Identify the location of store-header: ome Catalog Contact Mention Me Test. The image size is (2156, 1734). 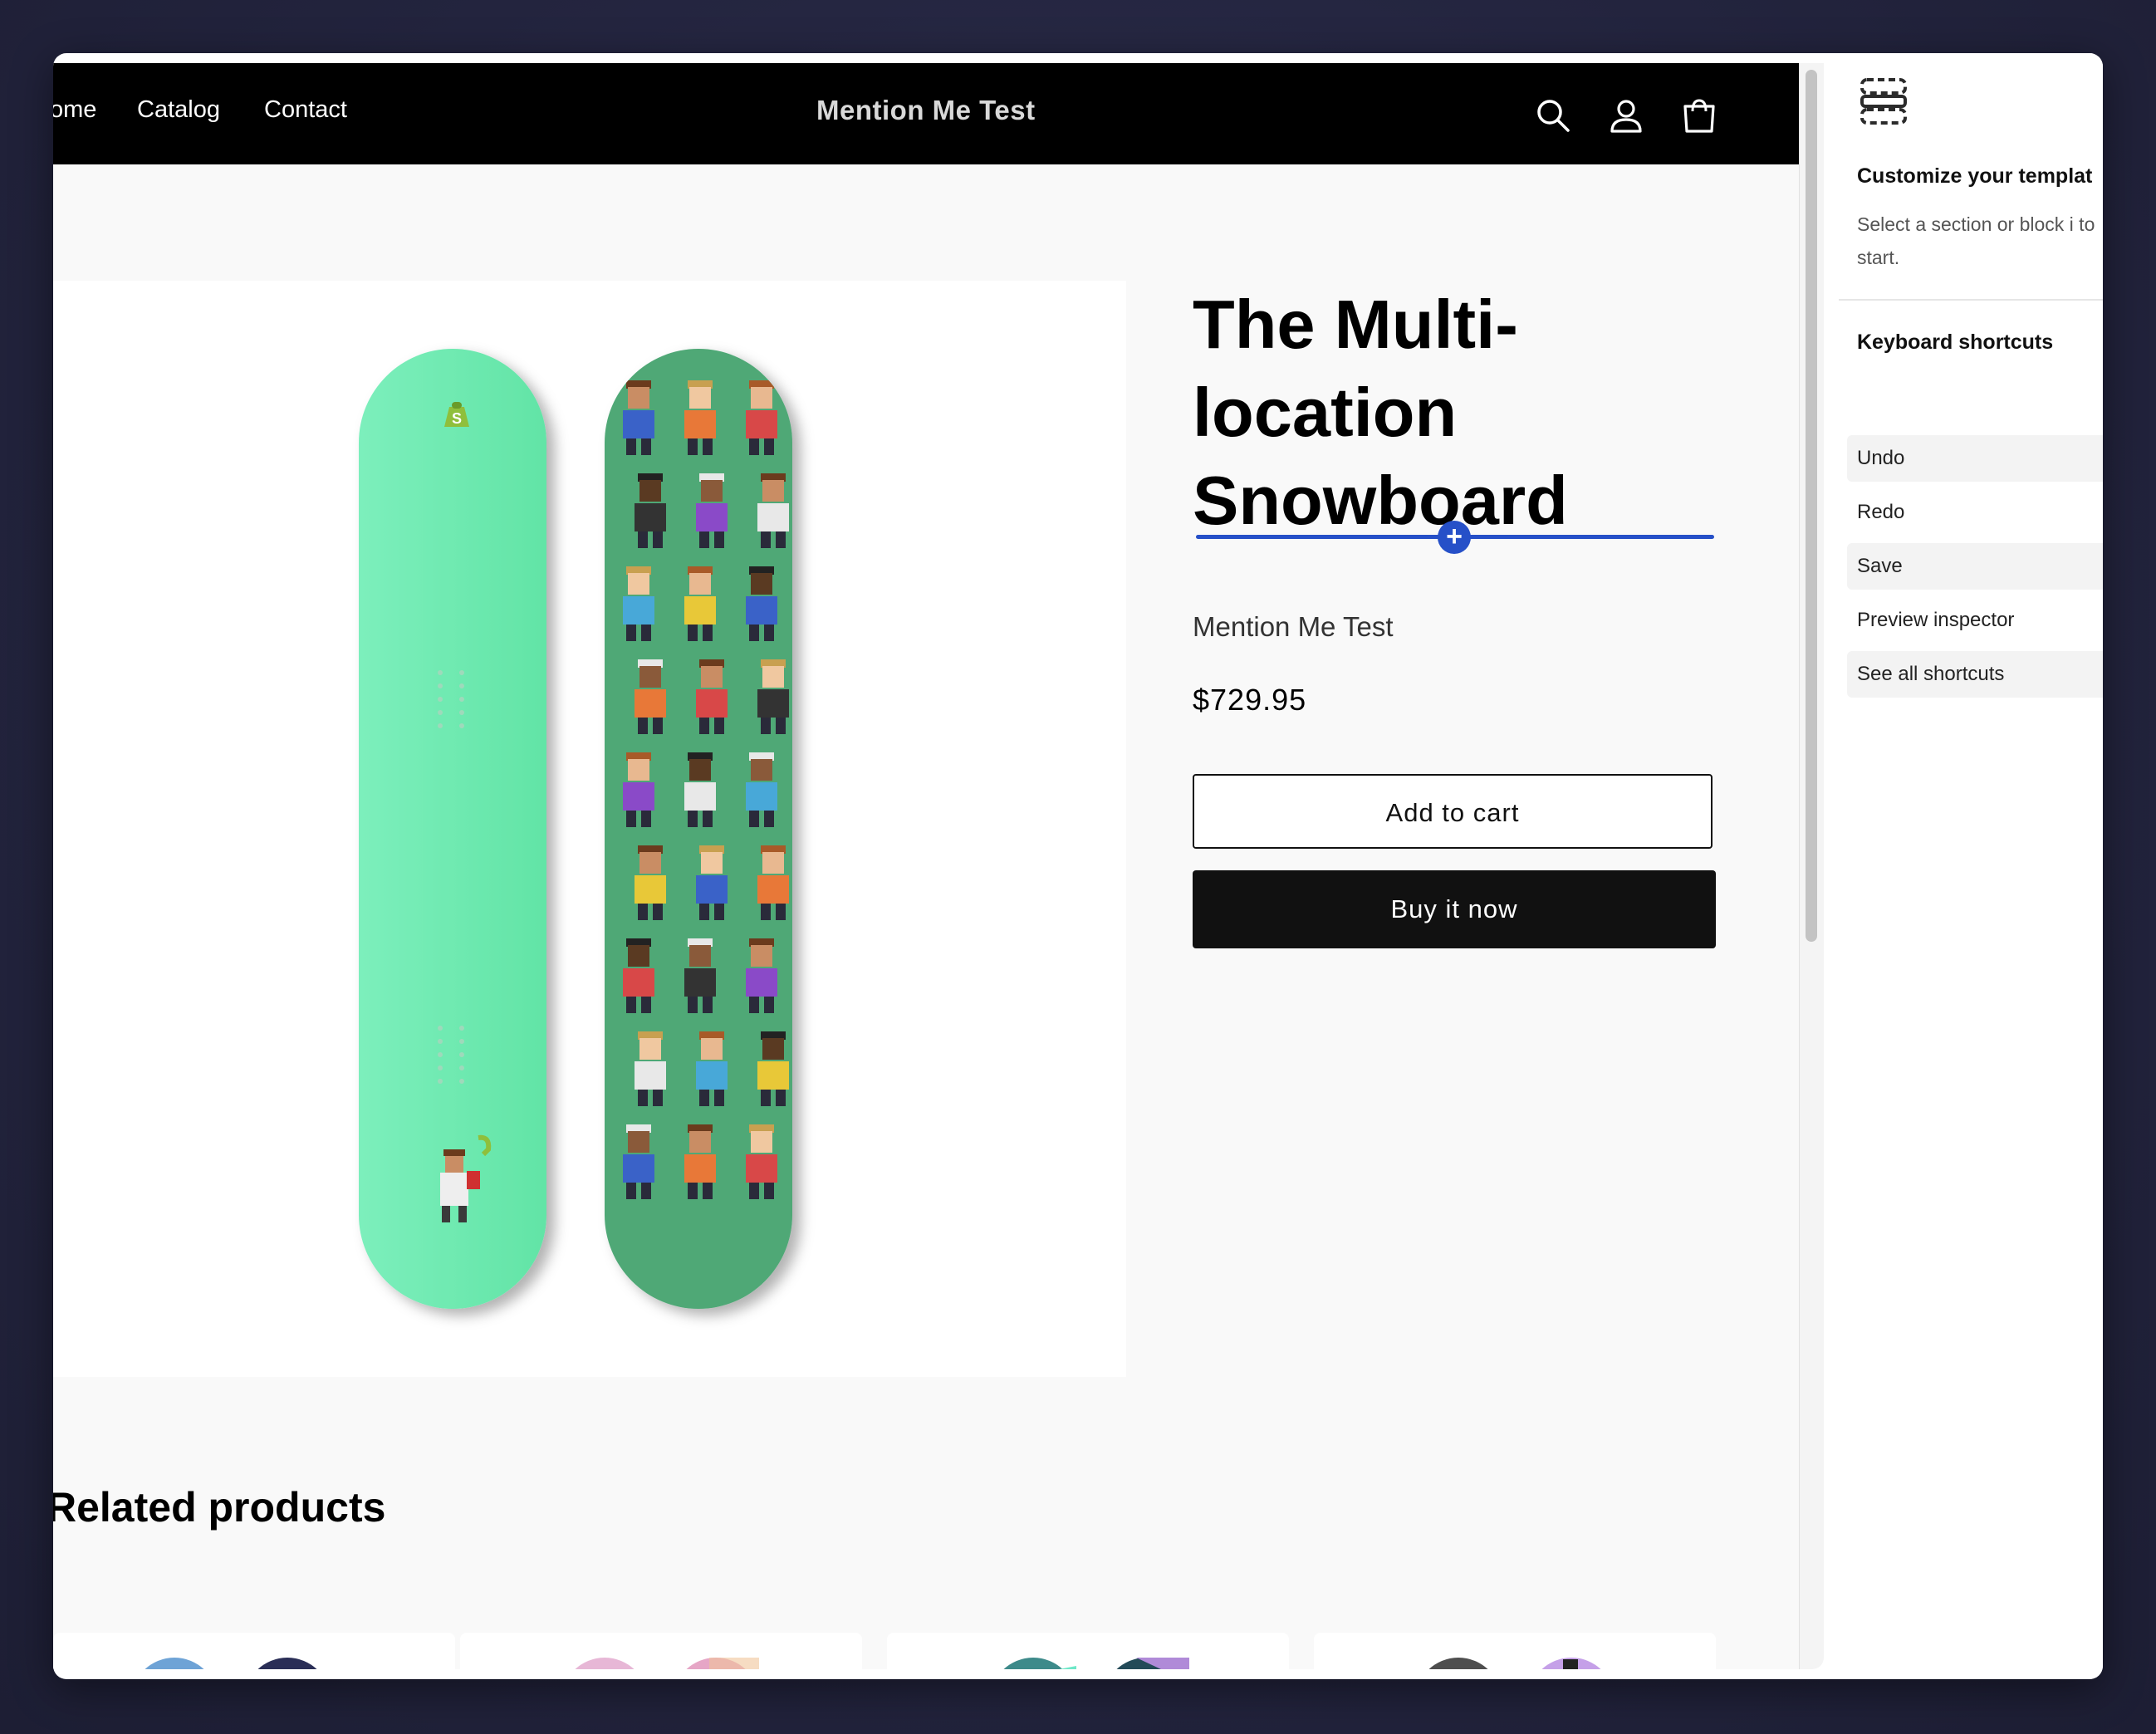
(926, 114).